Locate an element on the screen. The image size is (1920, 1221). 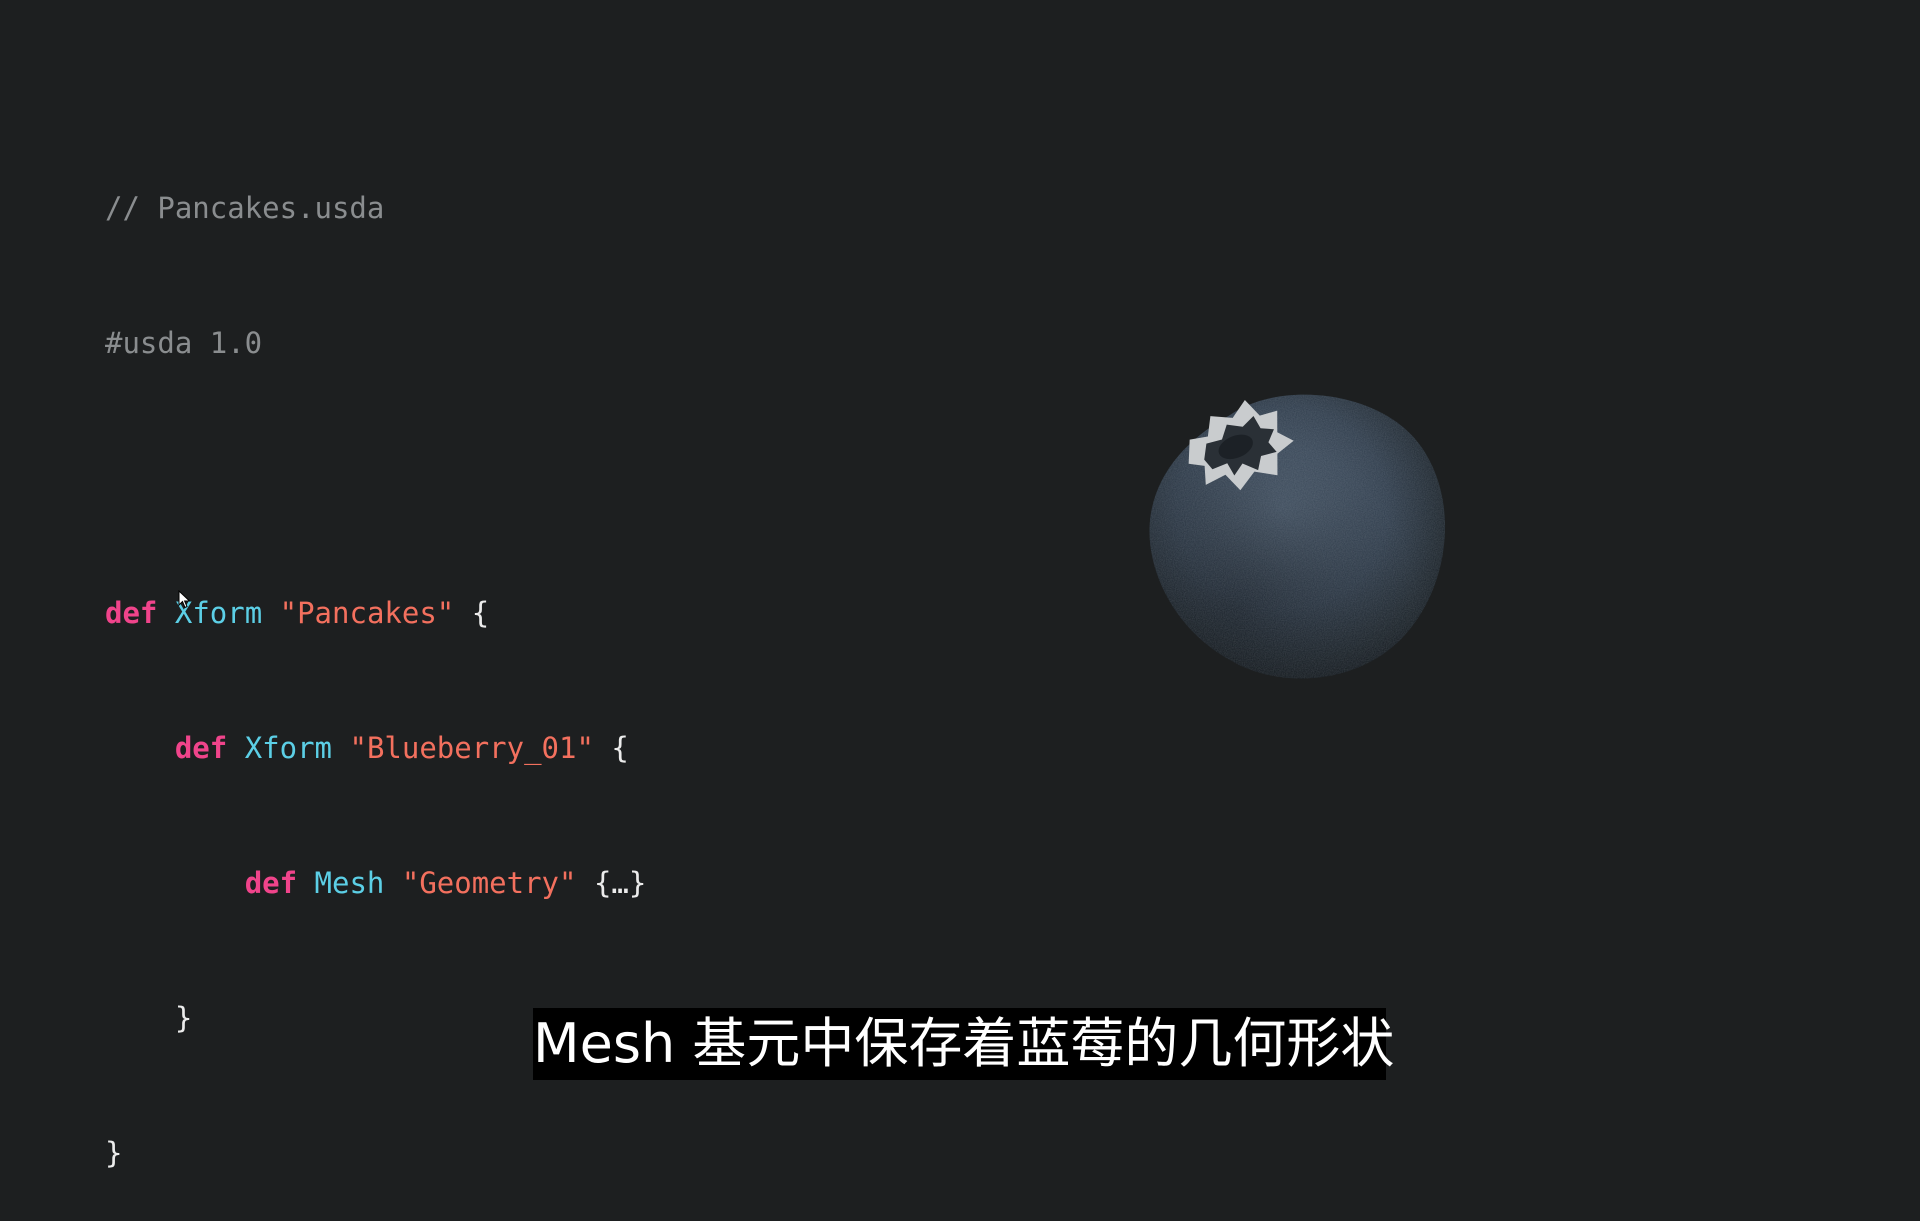
code-string: "Pancakes" is located at coordinates (367, 613).